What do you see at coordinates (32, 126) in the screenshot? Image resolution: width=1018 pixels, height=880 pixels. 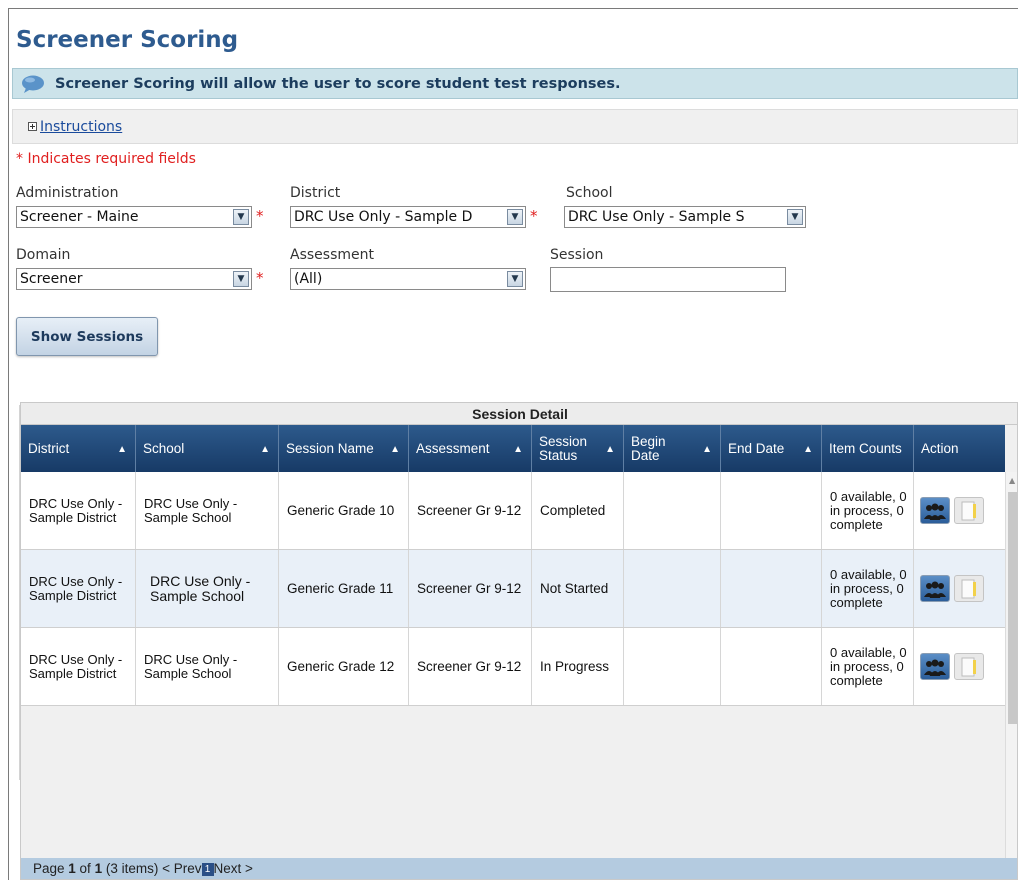 I see `expand-plus-icon` at bounding box center [32, 126].